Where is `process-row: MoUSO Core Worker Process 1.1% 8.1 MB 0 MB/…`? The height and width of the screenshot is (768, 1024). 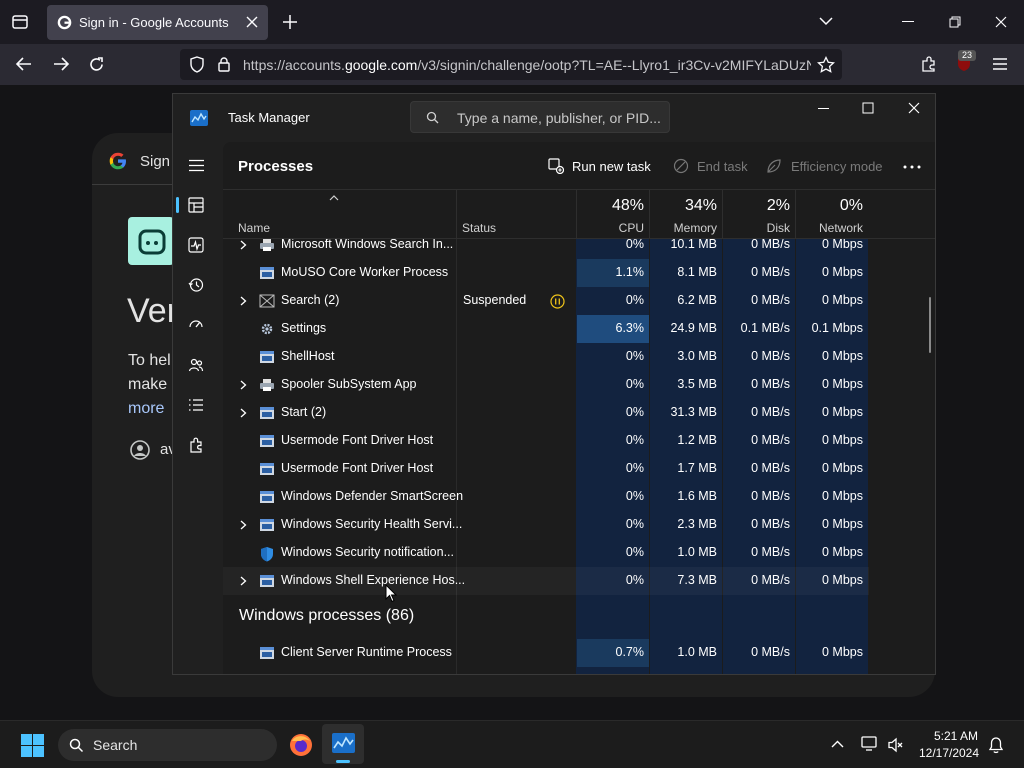
process-row: MoUSO Core Worker Process 1.1% 8.1 MB 0 MB/… is located at coordinates (546, 273).